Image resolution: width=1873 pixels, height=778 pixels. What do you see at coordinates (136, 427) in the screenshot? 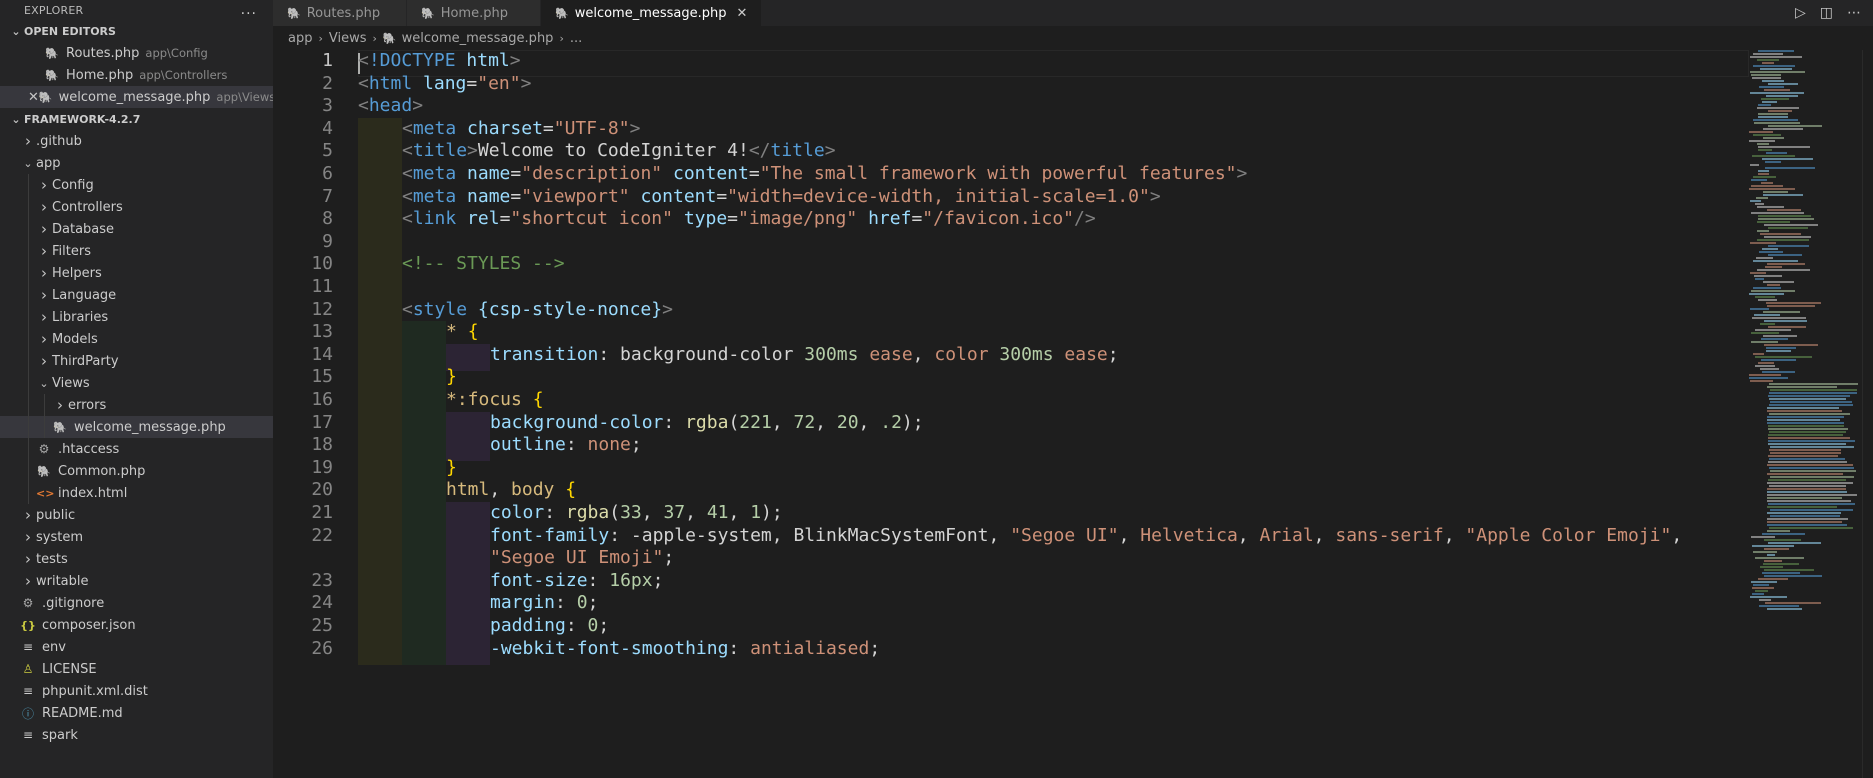
I see `file-item: 🐘 welcome_message.php` at bounding box center [136, 427].